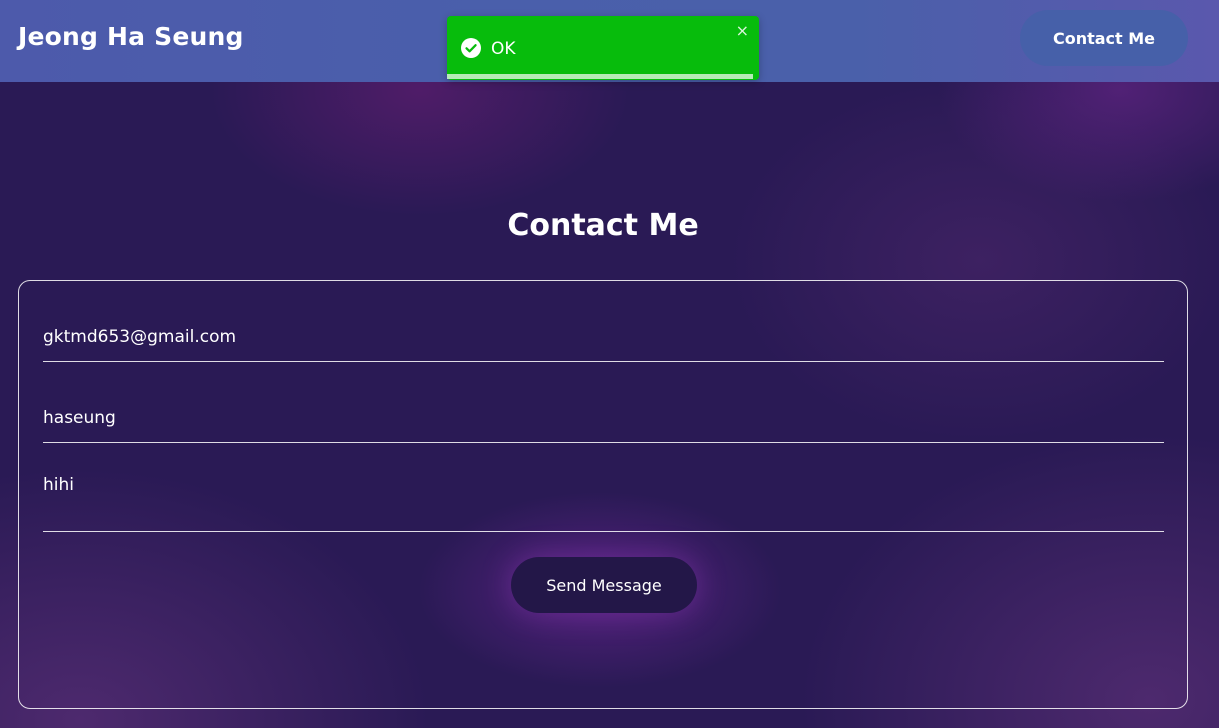  I want to click on success-toast: OK ×, so click(603, 48).